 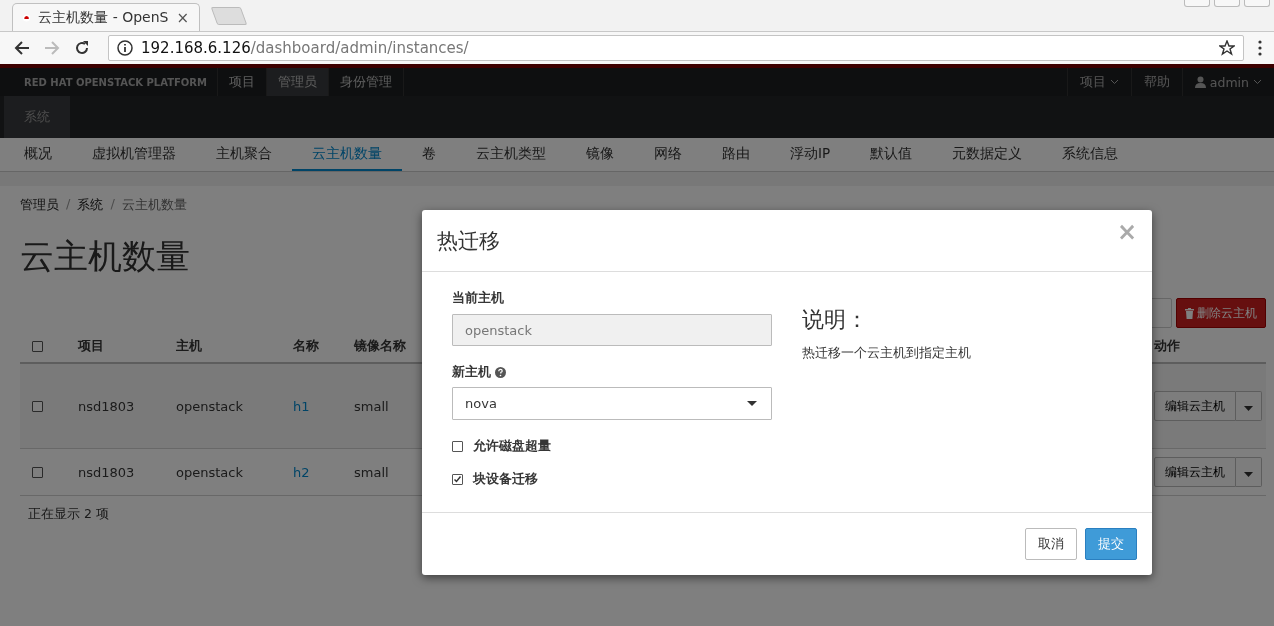 I want to click on subnav-tab: 虚拟机管理器, so click(x=134, y=154).